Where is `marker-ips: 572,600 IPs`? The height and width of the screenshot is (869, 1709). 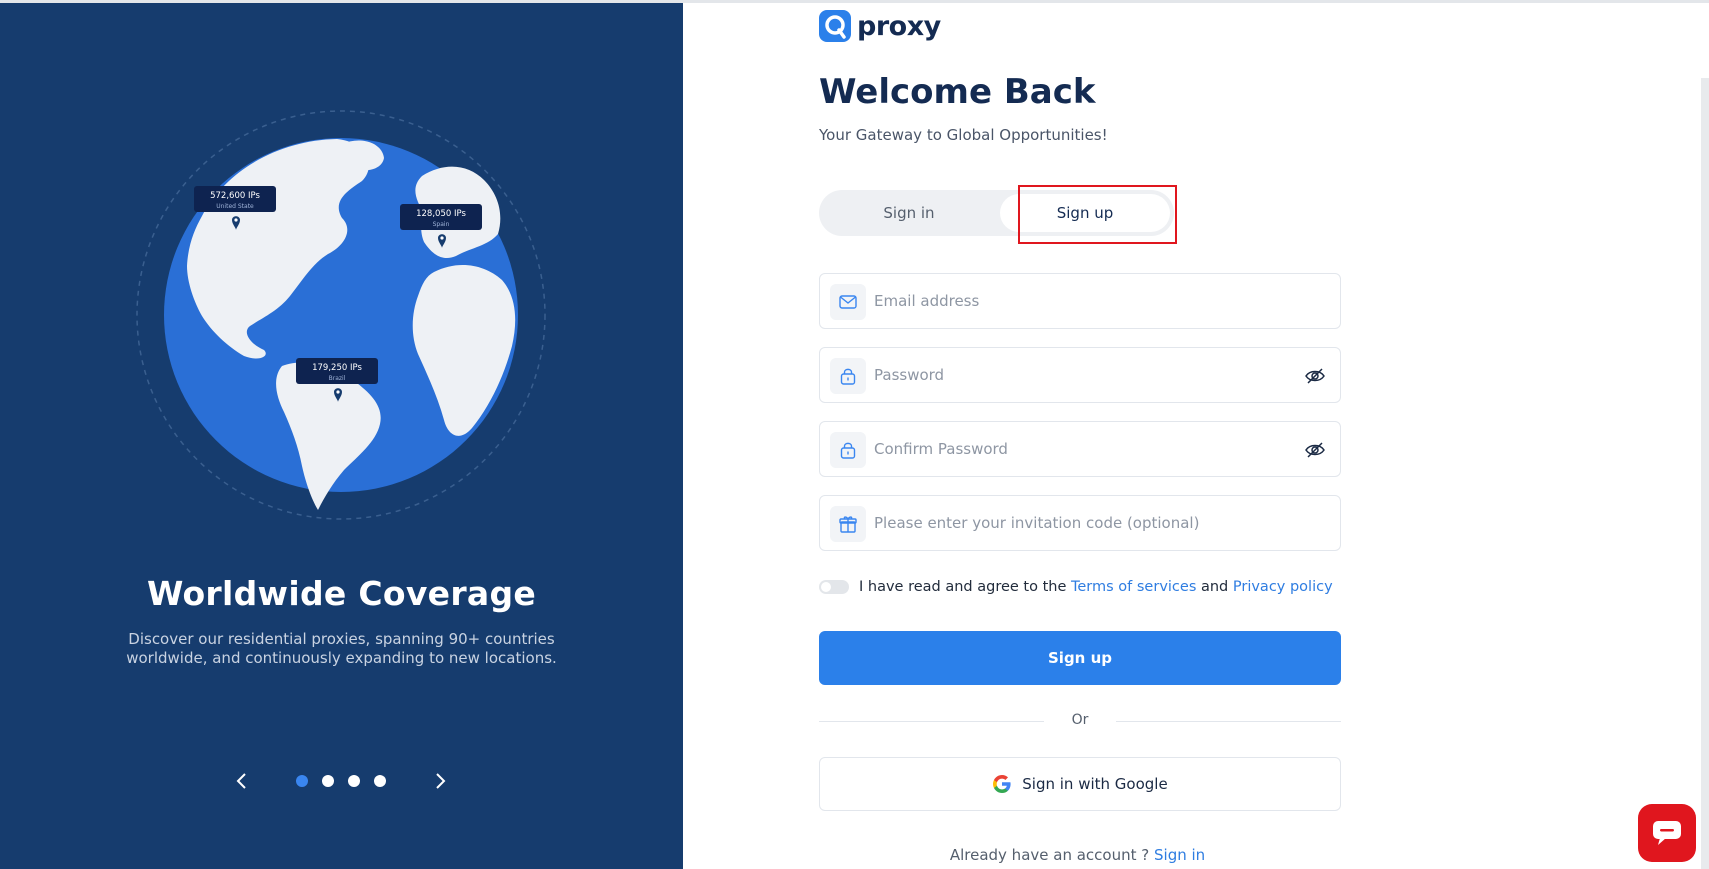
marker-ips: 572,600 IPs is located at coordinates (235, 196).